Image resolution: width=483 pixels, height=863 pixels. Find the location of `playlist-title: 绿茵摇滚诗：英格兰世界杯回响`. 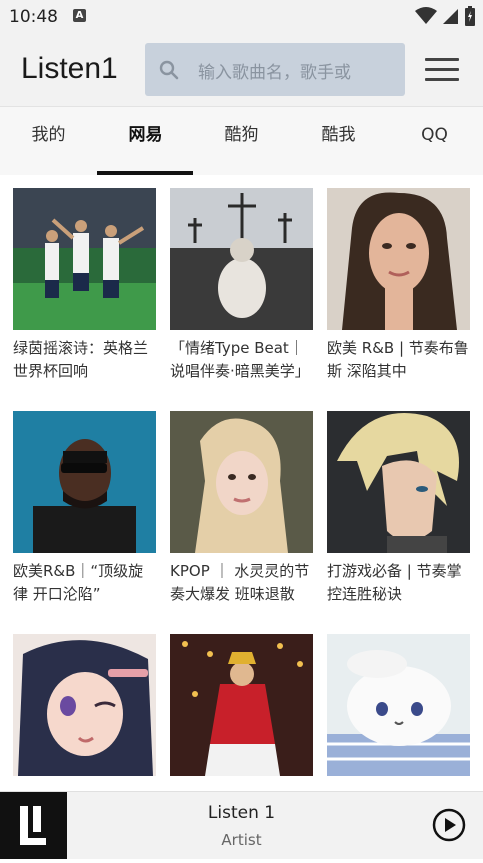

playlist-title: 绿茵摇滚诗：英格兰世界杯回响 is located at coordinates (81, 359).